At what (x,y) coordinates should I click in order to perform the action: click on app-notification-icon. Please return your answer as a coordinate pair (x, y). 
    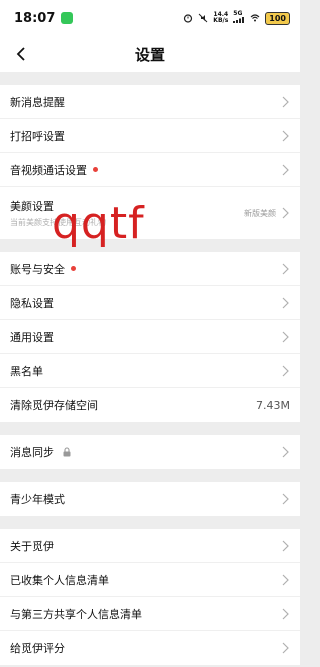
    Looking at the image, I should click on (67, 18).